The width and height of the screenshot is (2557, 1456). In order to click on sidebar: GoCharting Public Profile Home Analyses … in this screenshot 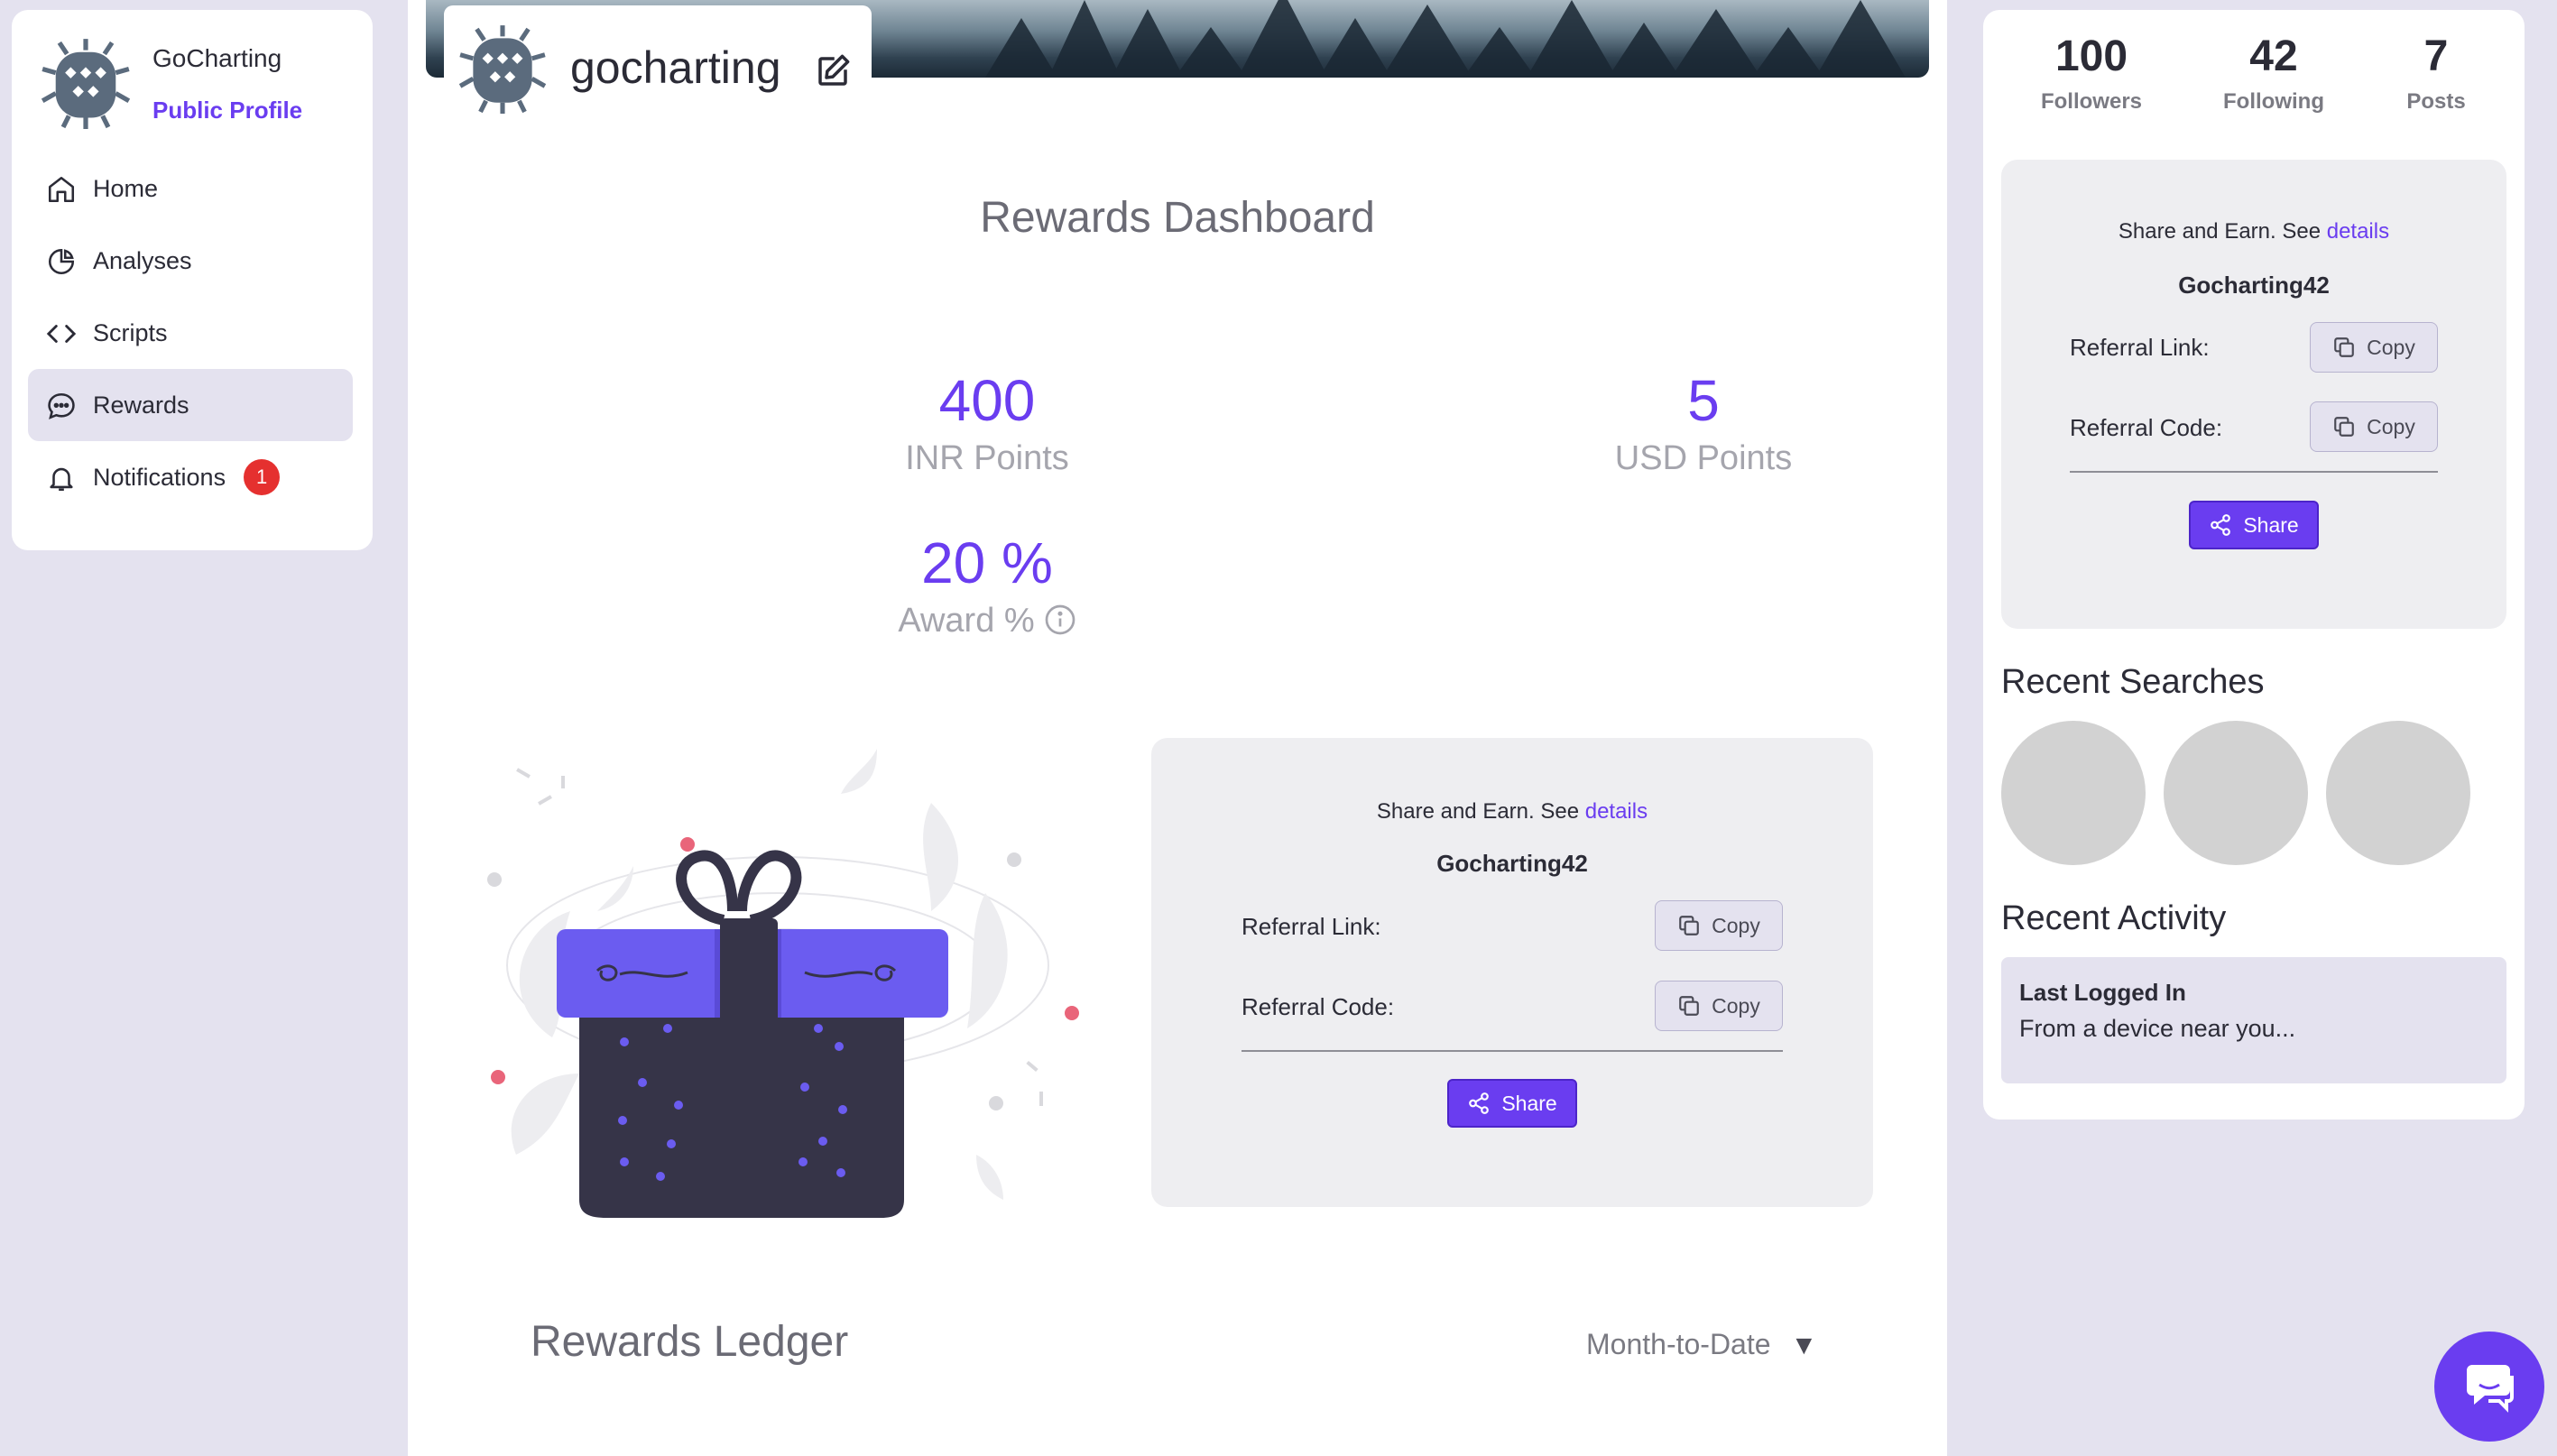, I will do `click(192, 280)`.